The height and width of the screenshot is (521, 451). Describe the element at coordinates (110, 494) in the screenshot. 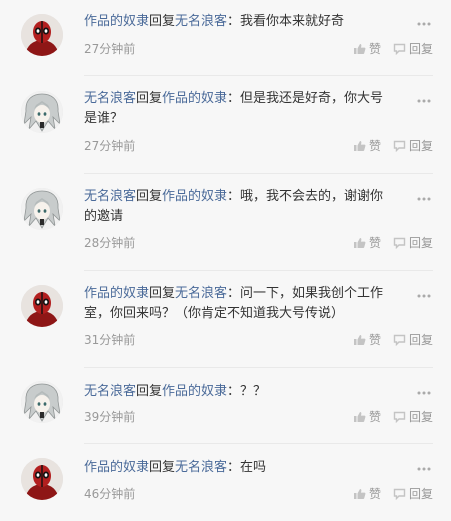

I see `comment-time: 46分钟前` at that location.